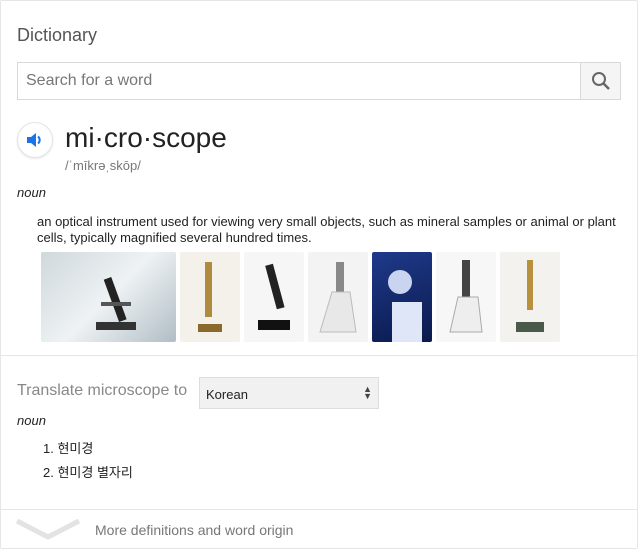 The width and height of the screenshot is (638, 549). I want to click on translation-item: 2. 현미경 별자리, so click(88, 472).